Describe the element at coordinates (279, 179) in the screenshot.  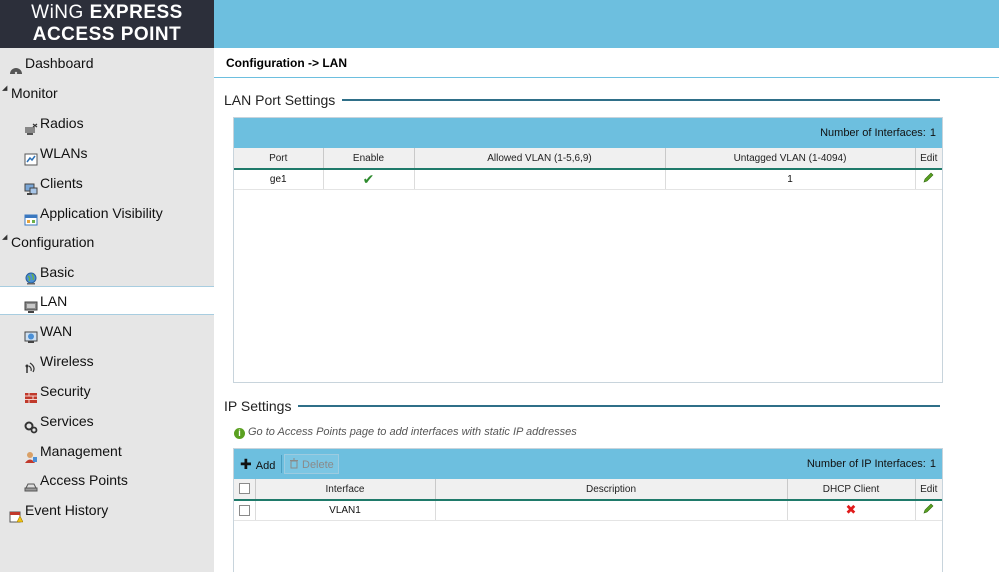
I see `port-cell: ge1` at that location.